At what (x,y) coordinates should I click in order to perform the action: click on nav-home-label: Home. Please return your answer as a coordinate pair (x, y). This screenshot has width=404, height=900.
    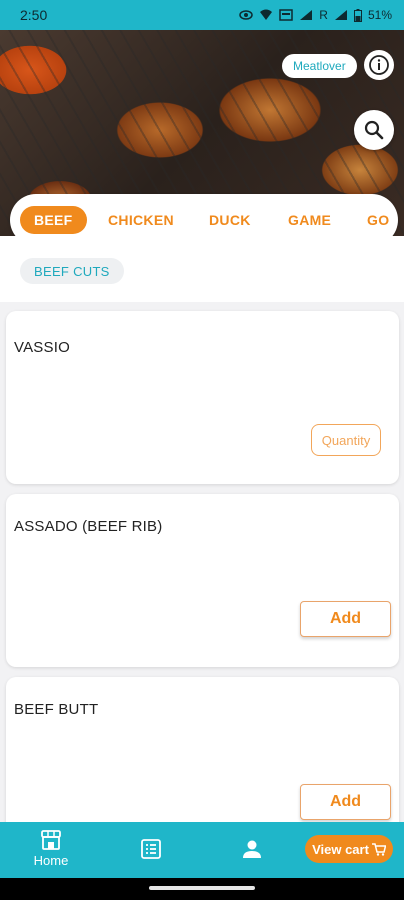
    Looking at the image, I should click on (51, 860).